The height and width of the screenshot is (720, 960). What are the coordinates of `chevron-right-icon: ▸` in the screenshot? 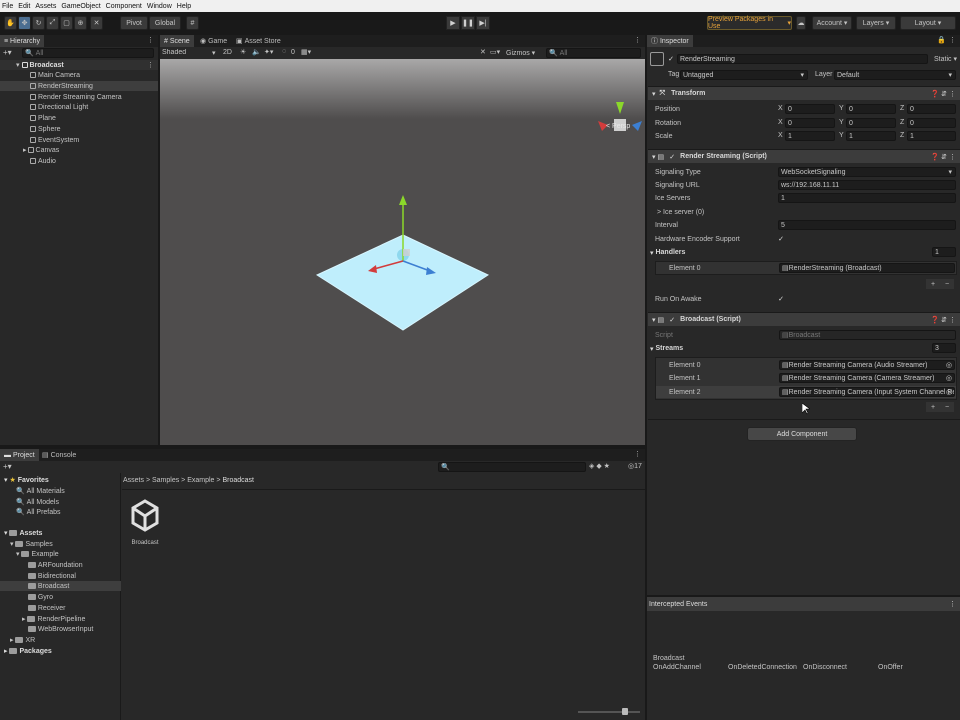 It's located at (25, 150).